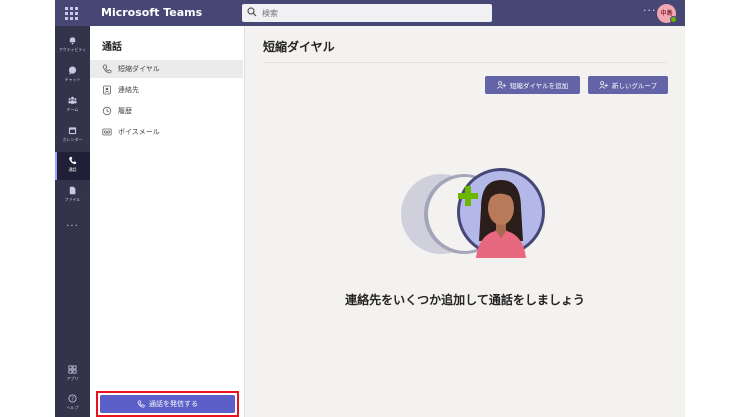 This screenshot has height=417, width=740. Describe the element at coordinates (673, 19) in the screenshot. I see `presence-status-icon` at that location.